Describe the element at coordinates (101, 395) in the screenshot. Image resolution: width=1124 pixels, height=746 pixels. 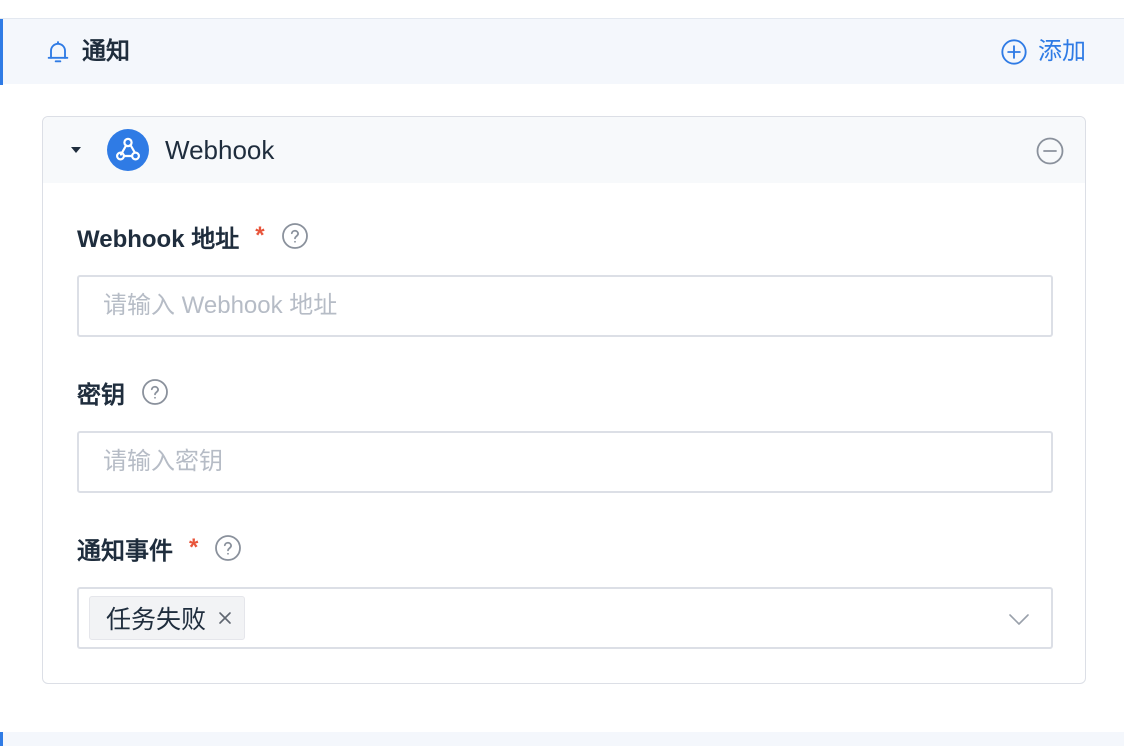
I see `secret-label-text: 密钥` at that location.